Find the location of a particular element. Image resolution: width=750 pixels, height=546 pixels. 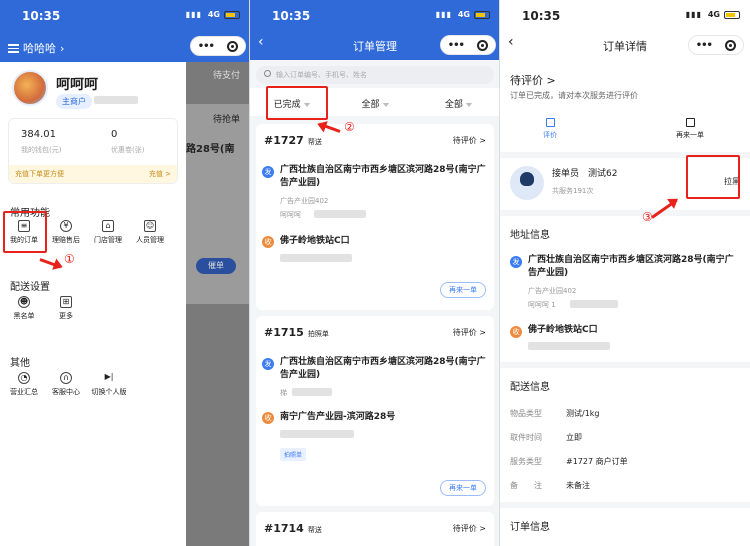

menu-blacklist: ☻ 黑名单 is located at coordinates (24, 308).